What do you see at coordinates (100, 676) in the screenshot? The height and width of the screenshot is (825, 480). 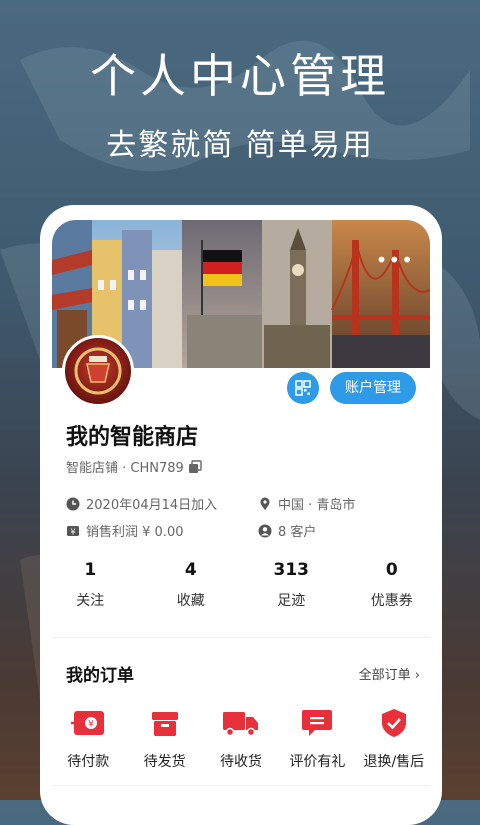 I see `orders-title: 我的订单` at bounding box center [100, 676].